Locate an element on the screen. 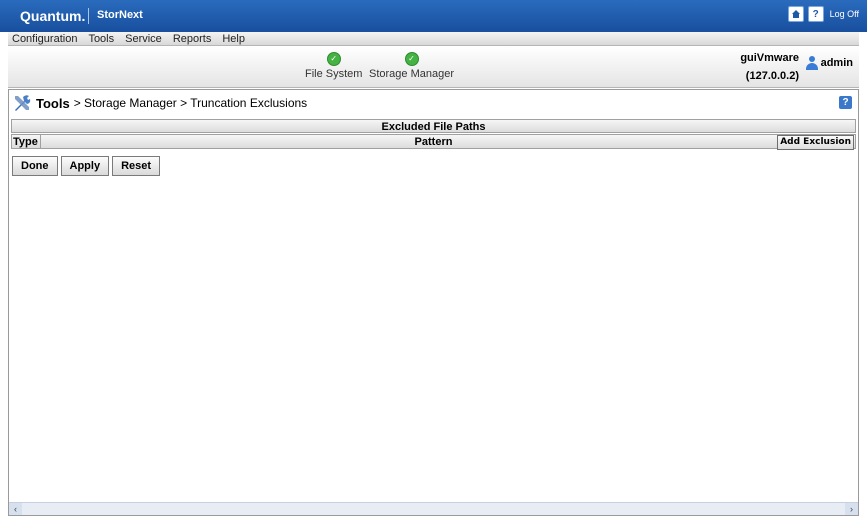 The image size is (867, 524). host-ip: (127.0.0.2) is located at coordinates (772, 76).